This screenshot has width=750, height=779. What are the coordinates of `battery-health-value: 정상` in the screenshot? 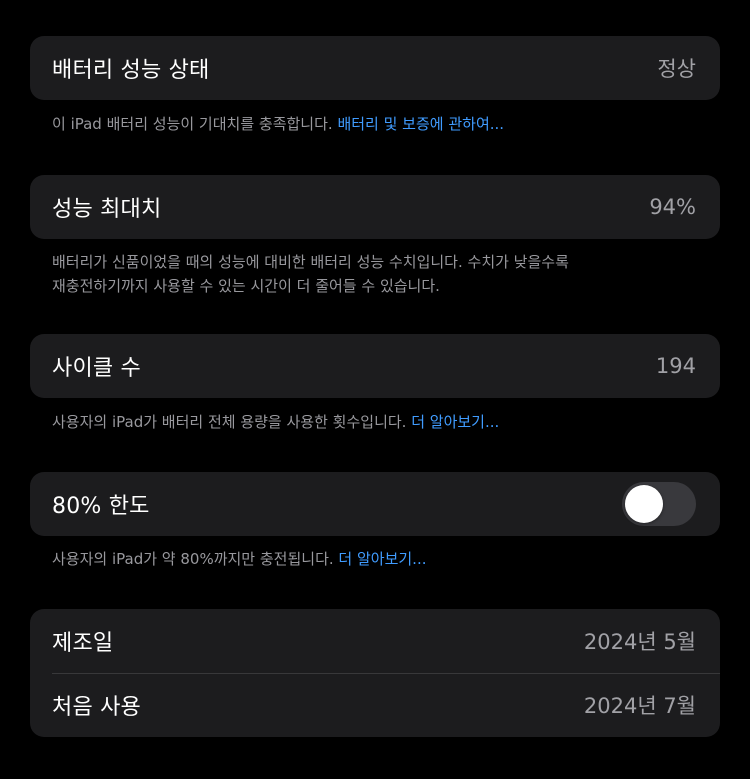 It's located at (676, 69).